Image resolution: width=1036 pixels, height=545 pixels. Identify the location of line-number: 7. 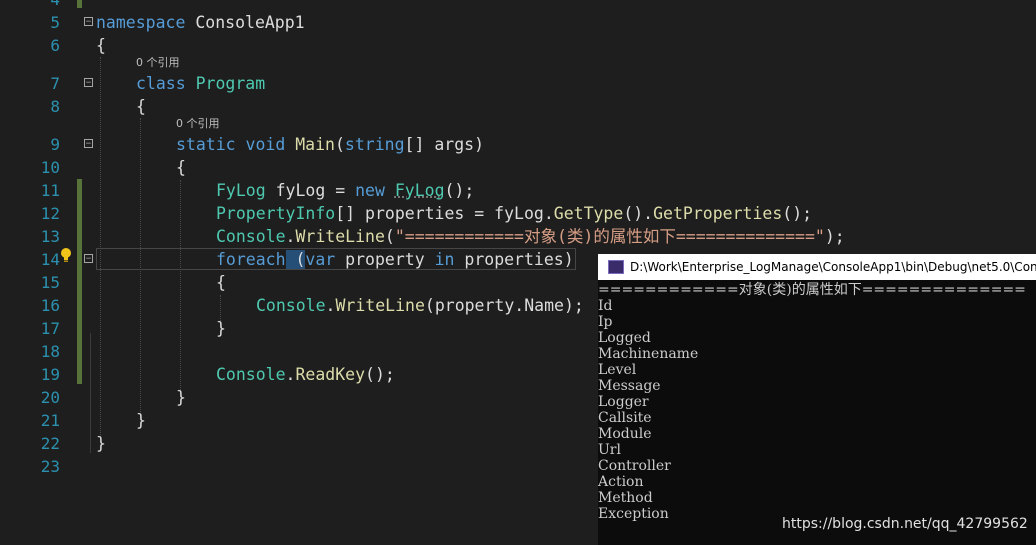
(55, 83).